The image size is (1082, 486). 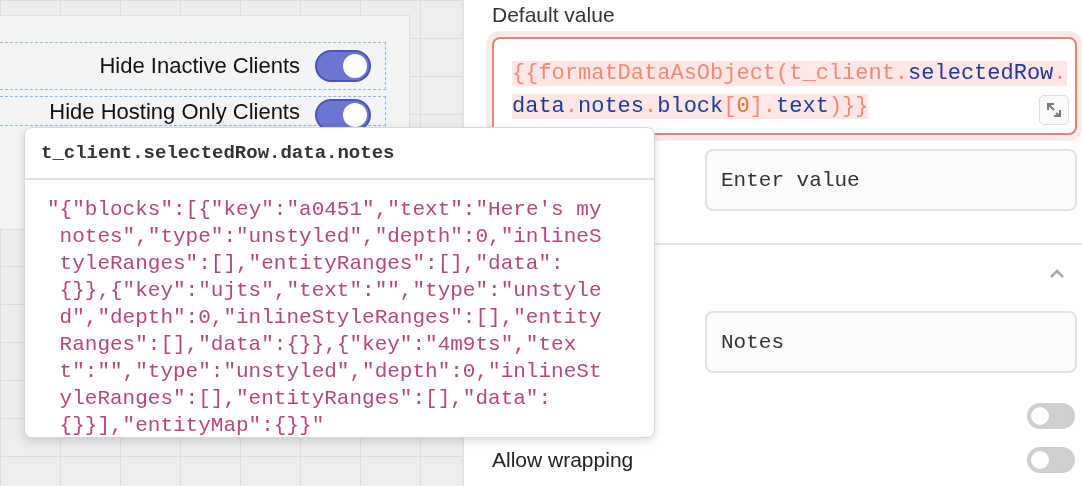 What do you see at coordinates (891, 342) in the screenshot?
I see `input-field: Notes` at bounding box center [891, 342].